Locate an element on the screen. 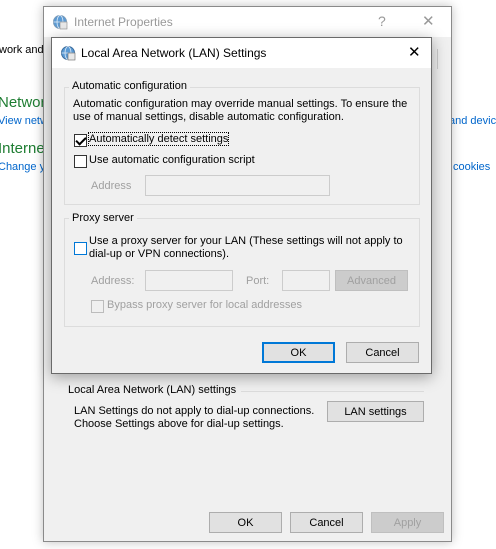 The width and height of the screenshot is (496, 549). background-right-link-devices: and devic is located at coordinates (472, 121).